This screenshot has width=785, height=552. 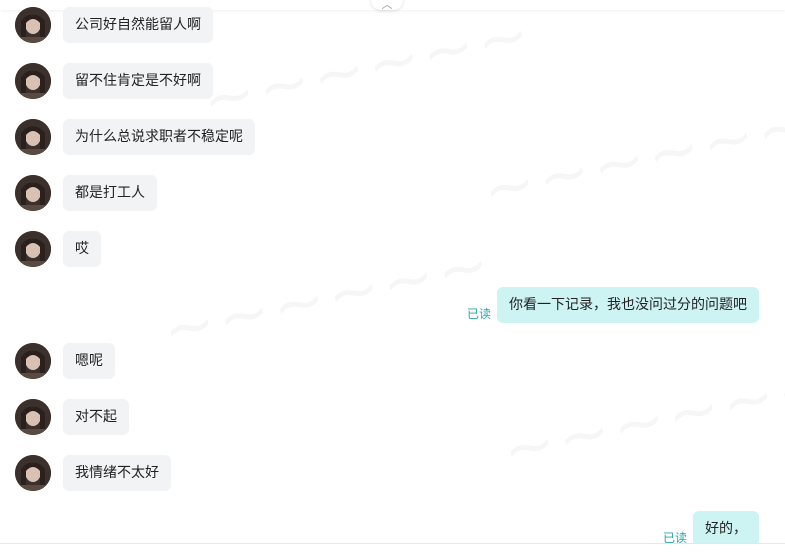 I want to click on incoming-message: 对不起, so click(x=392, y=417).